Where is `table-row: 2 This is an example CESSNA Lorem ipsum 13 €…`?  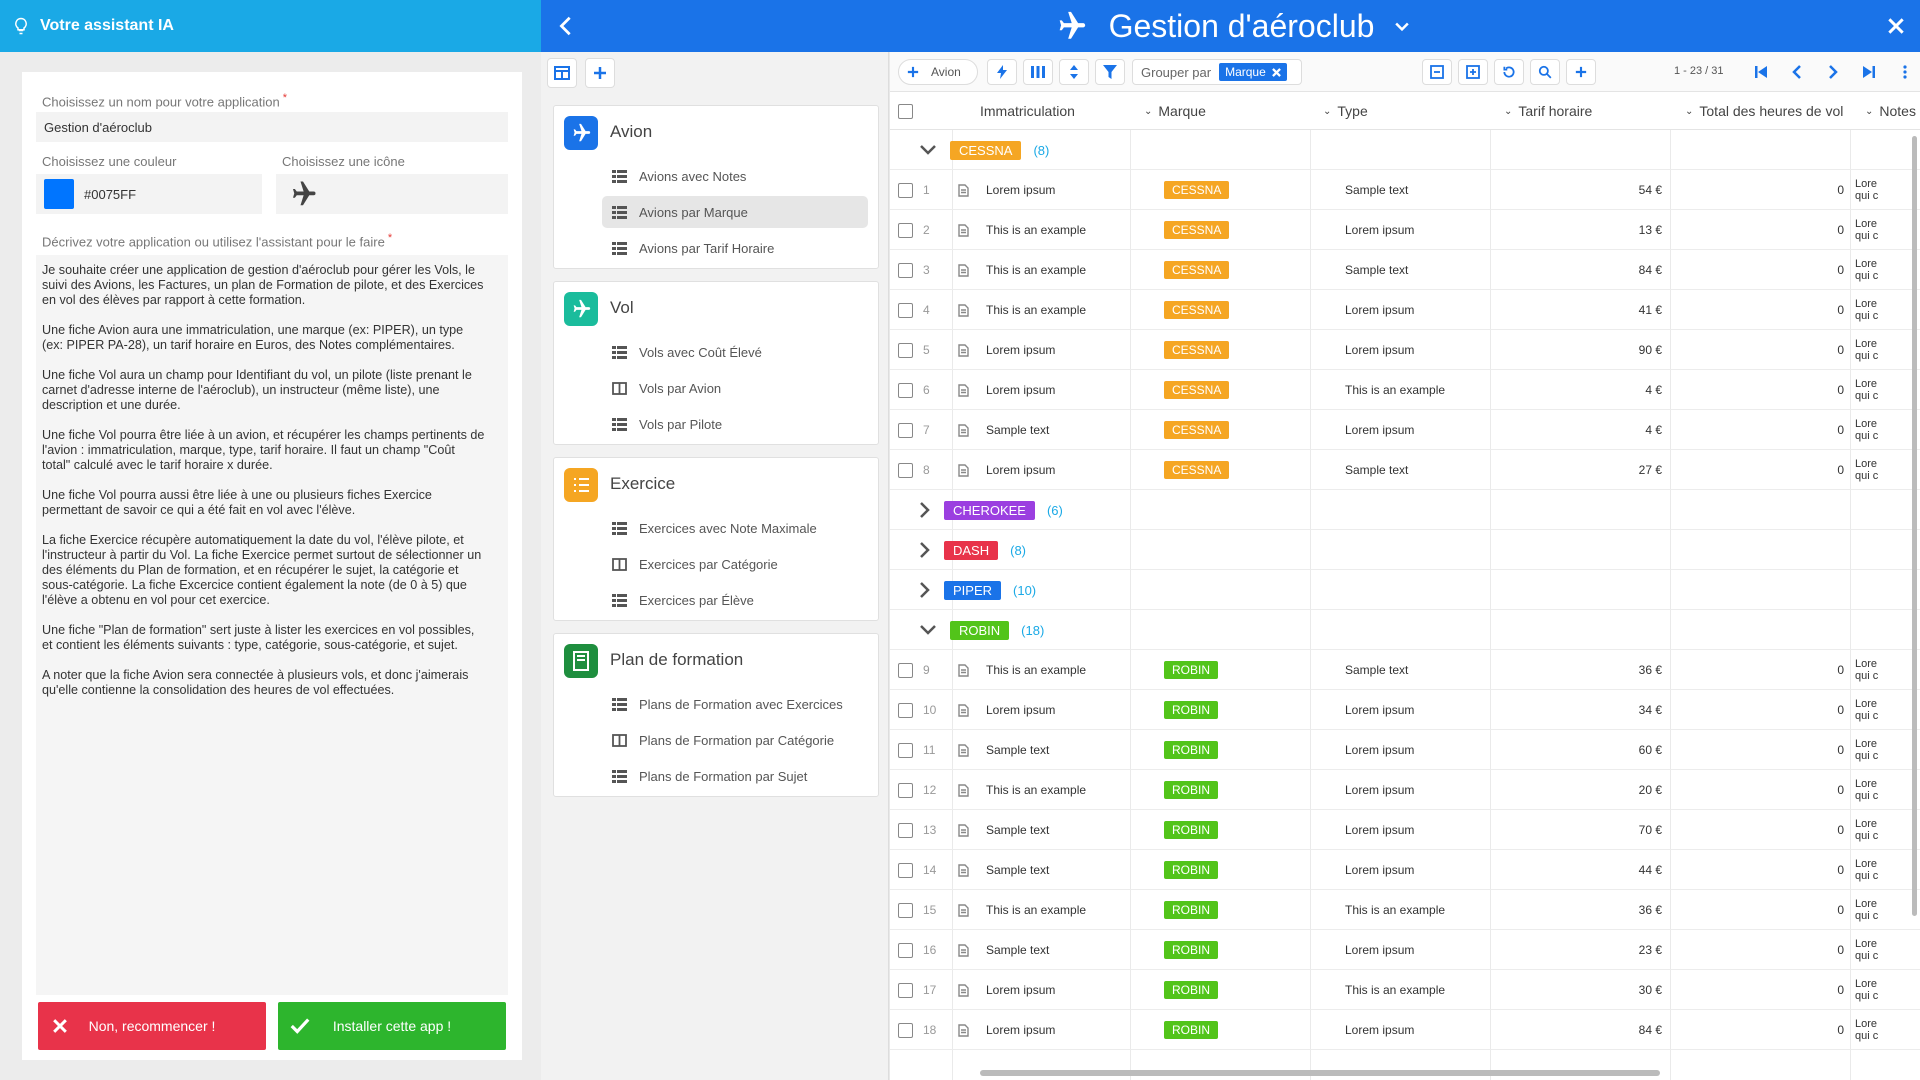 table-row: 2 This is an example CESSNA Lorem ipsum 13 €… is located at coordinates (1405, 230).